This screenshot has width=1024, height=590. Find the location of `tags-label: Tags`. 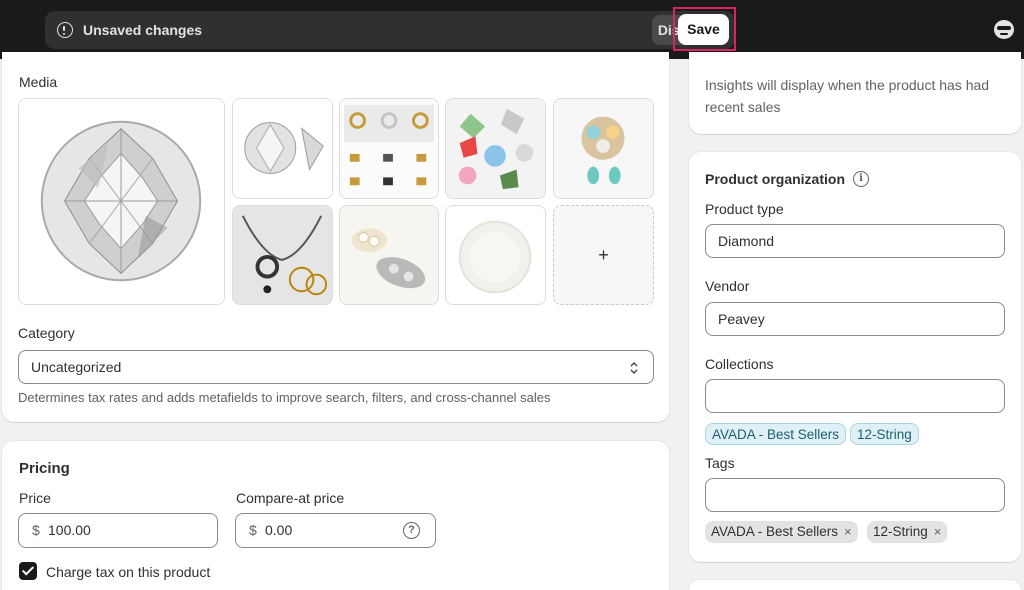

tags-label: Tags is located at coordinates (720, 463).